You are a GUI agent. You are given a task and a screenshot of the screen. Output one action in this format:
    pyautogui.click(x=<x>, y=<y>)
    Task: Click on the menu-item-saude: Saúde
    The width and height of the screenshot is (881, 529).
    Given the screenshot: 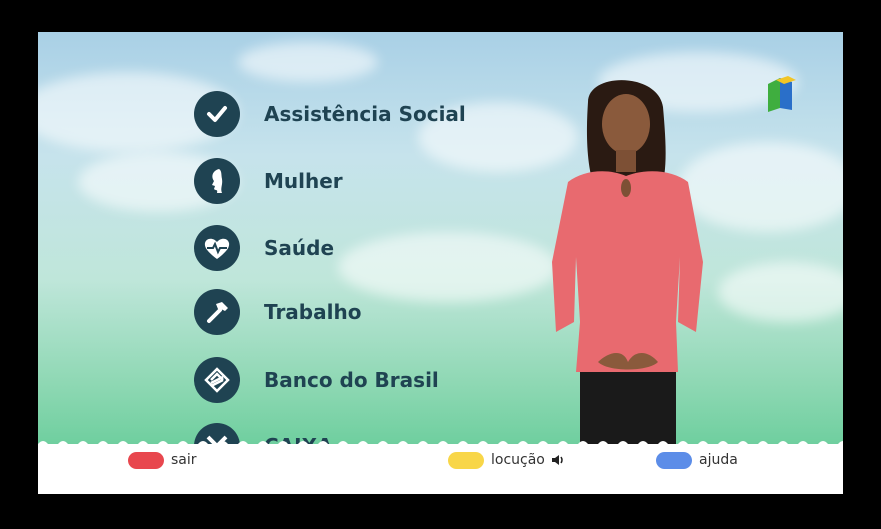 What is the action you would take?
    pyautogui.click(x=359, y=248)
    